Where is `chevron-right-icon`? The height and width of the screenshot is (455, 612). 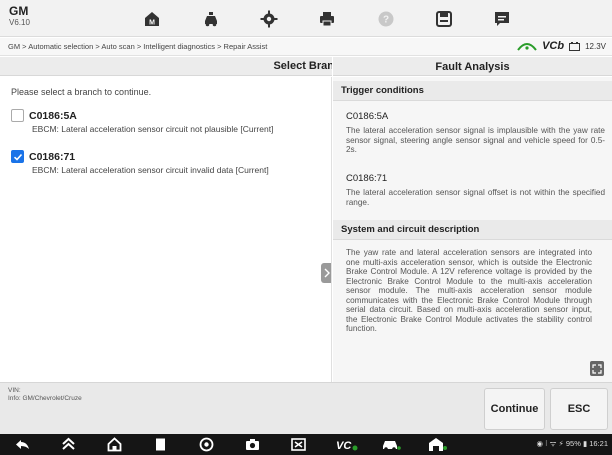
chevron-right-icon is located at coordinates (327, 273).